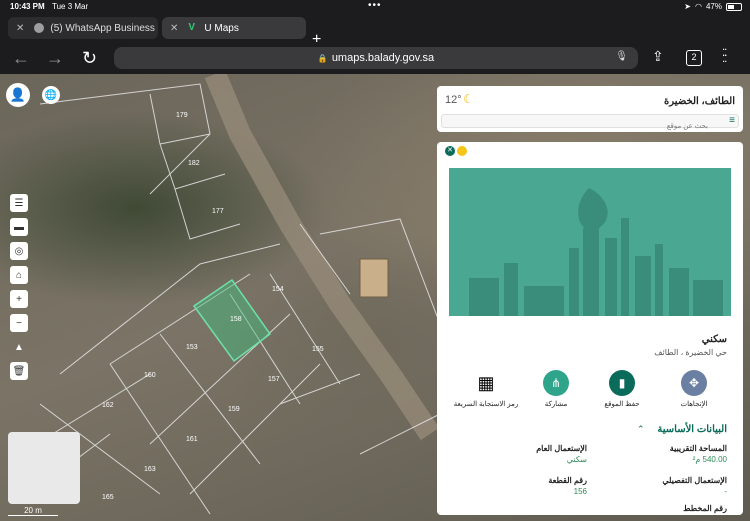  I want to click on plan-number-field: رقم المخطط, so click(705, 508).